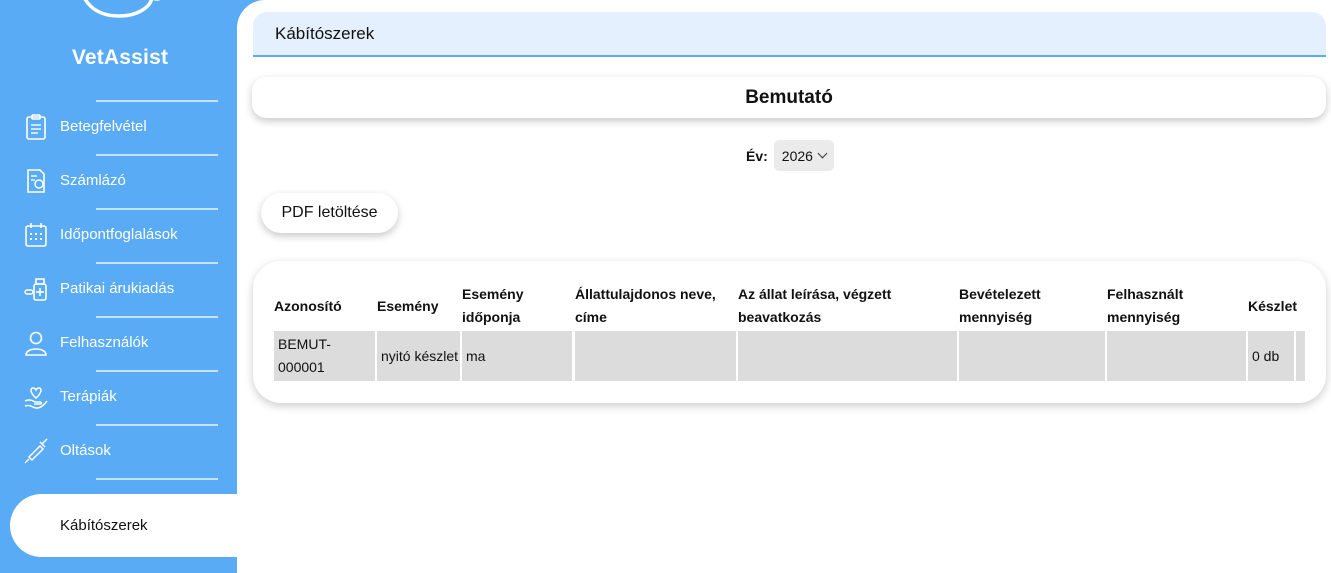 The height and width of the screenshot is (573, 1331). I want to click on user-icon, so click(36, 343).